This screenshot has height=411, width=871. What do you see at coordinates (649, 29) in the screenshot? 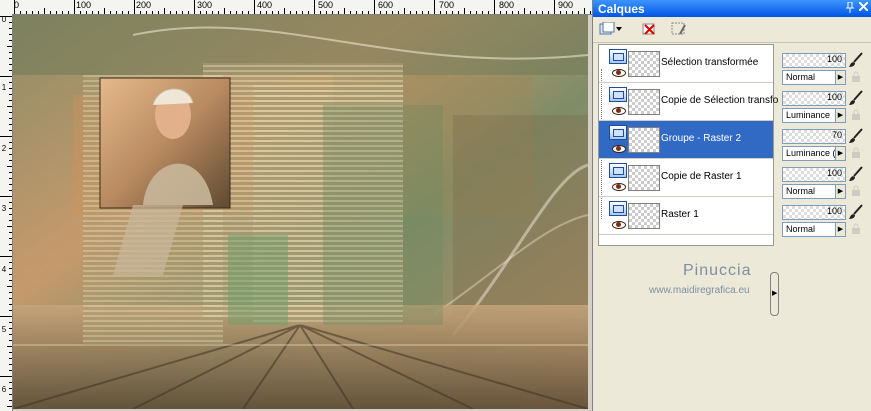
I see `delete-layer-icon` at bounding box center [649, 29].